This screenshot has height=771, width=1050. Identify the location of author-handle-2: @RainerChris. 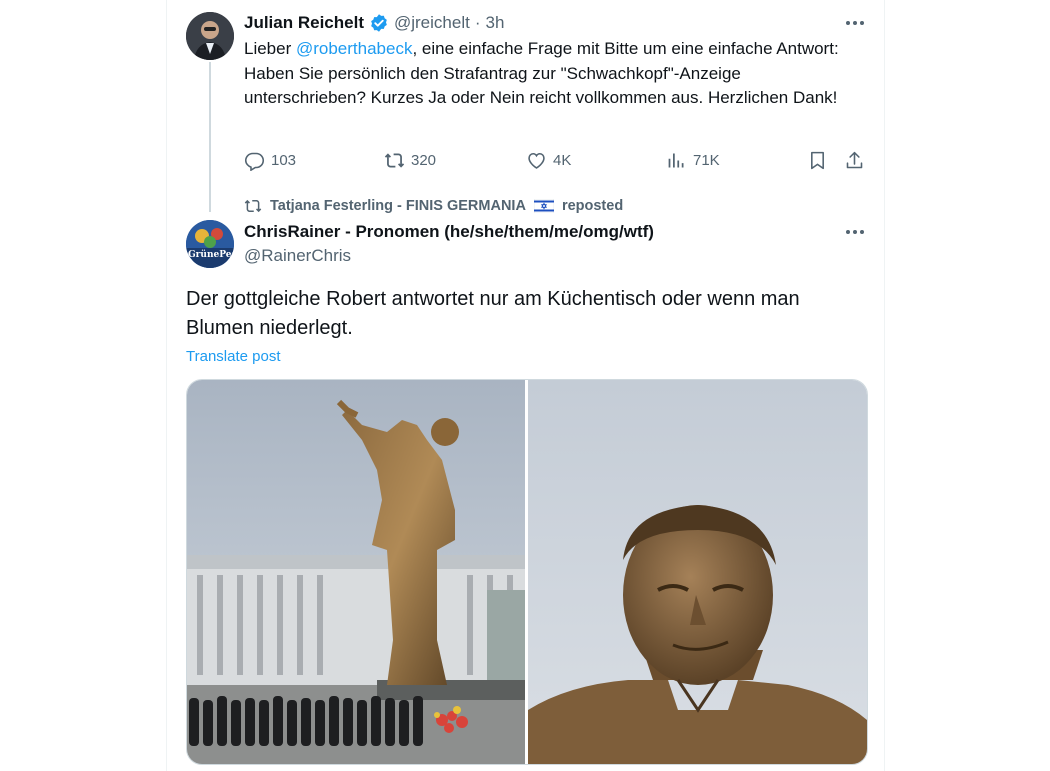
(297, 256).